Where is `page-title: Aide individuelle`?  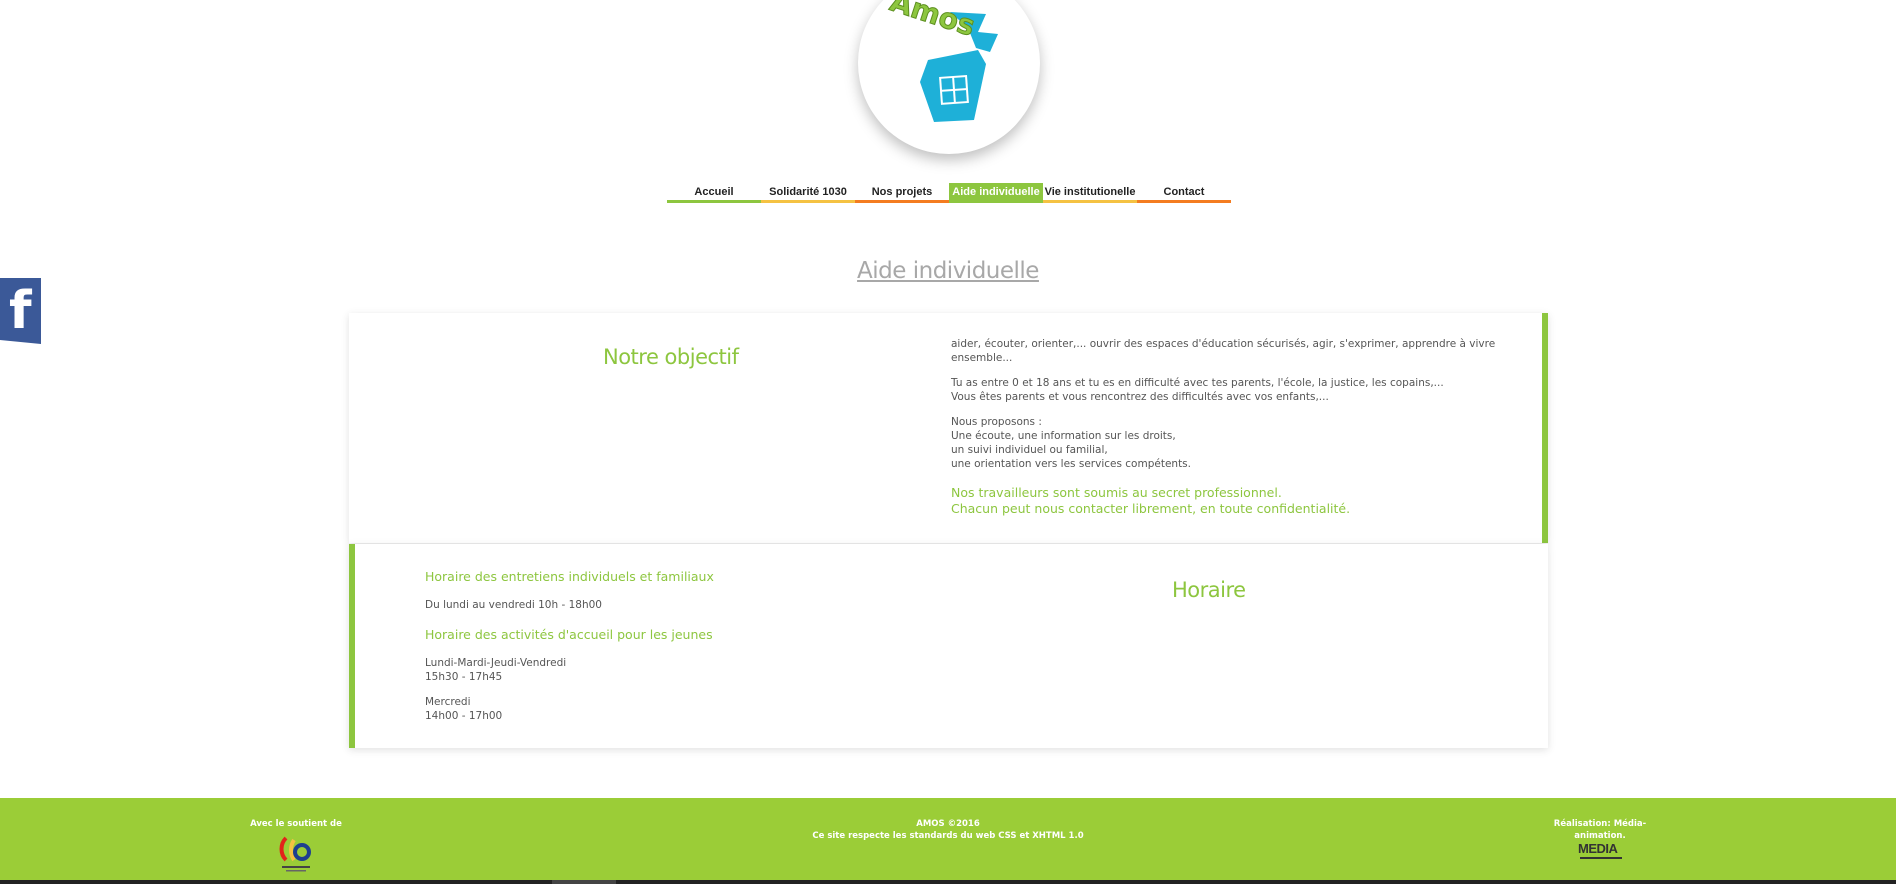
page-title: Aide individuelle is located at coordinates (948, 271).